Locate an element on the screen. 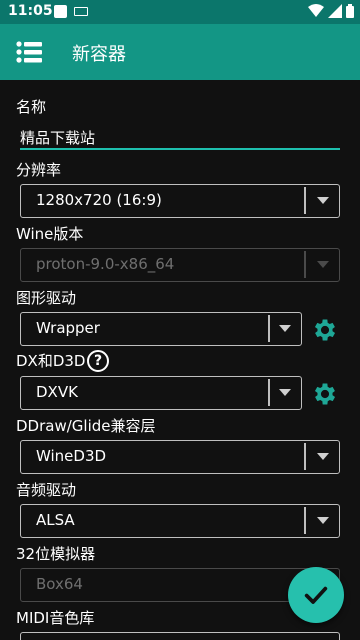 The width and height of the screenshot is (360, 640). ddraw-value: WineD3D is located at coordinates (71, 456).